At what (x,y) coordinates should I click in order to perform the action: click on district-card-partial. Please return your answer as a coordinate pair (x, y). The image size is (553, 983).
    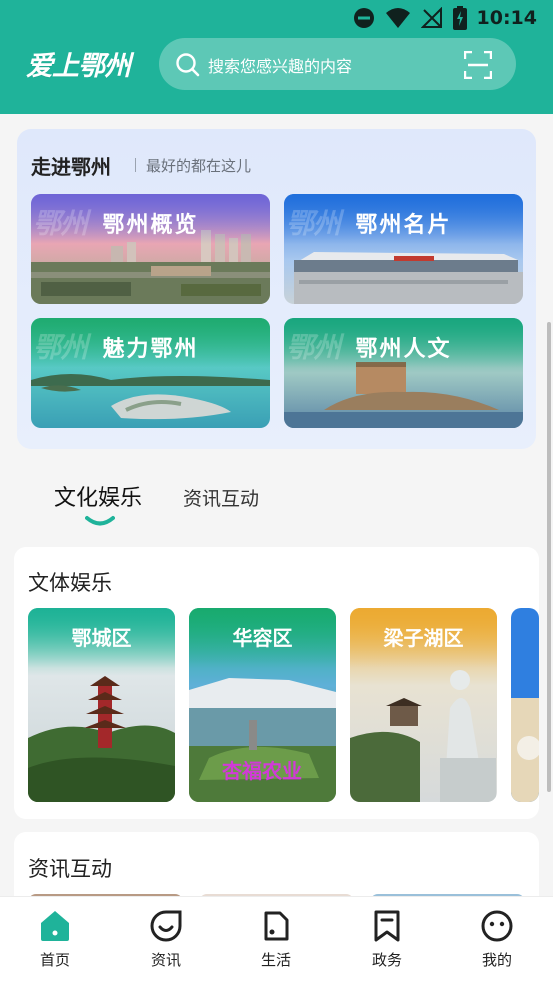
    Looking at the image, I should click on (525, 705).